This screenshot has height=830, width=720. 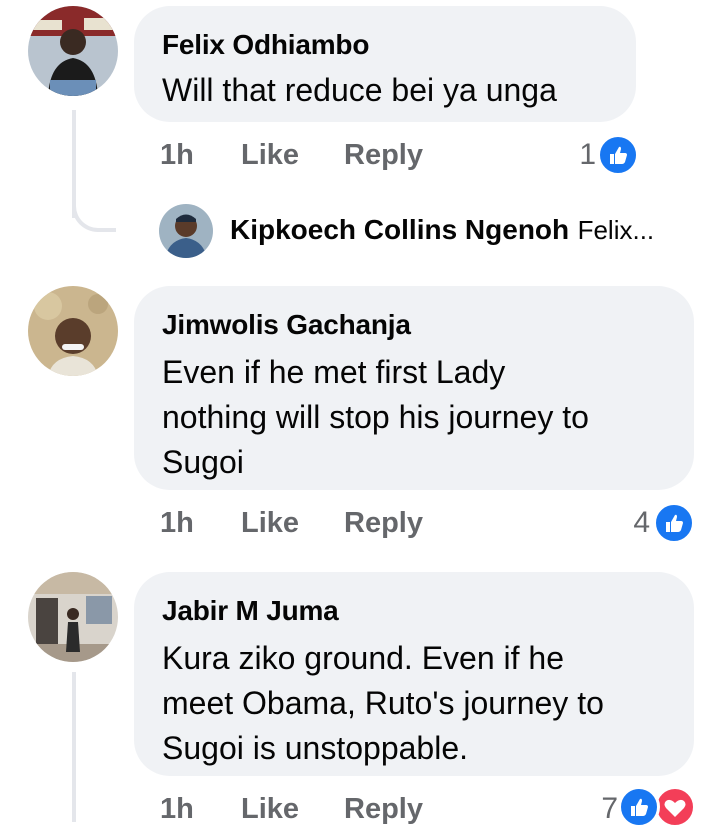 What do you see at coordinates (415, 325) in the screenshot?
I see `comment-author: Jimwolis Gachanja` at bounding box center [415, 325].